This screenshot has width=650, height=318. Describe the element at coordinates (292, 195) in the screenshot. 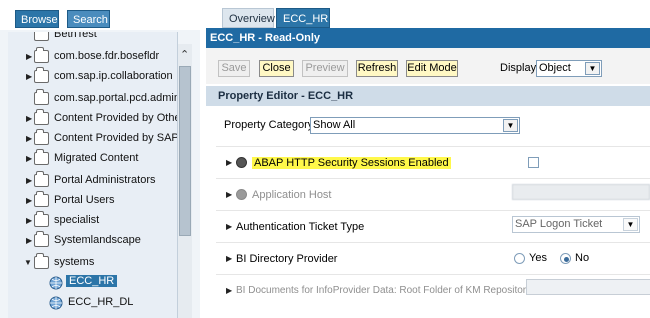

I see `property-label: Application Host` at that location.